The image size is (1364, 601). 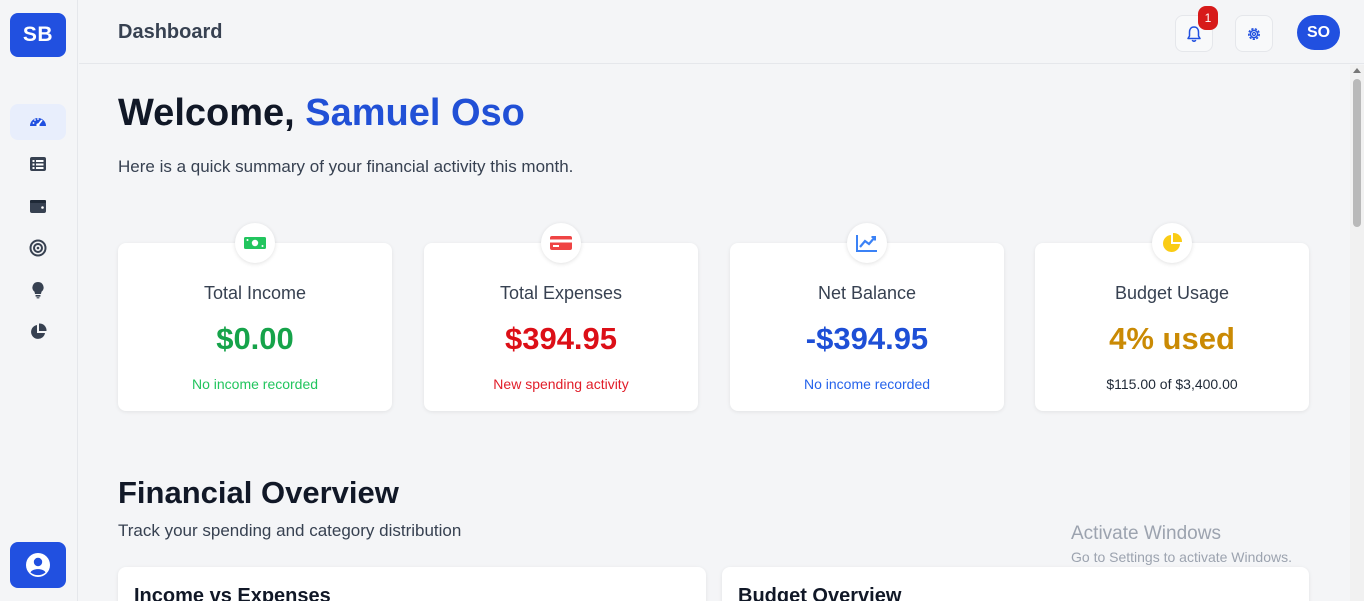 I want to click on scroll-thumb, so click(x=1357, y=153).